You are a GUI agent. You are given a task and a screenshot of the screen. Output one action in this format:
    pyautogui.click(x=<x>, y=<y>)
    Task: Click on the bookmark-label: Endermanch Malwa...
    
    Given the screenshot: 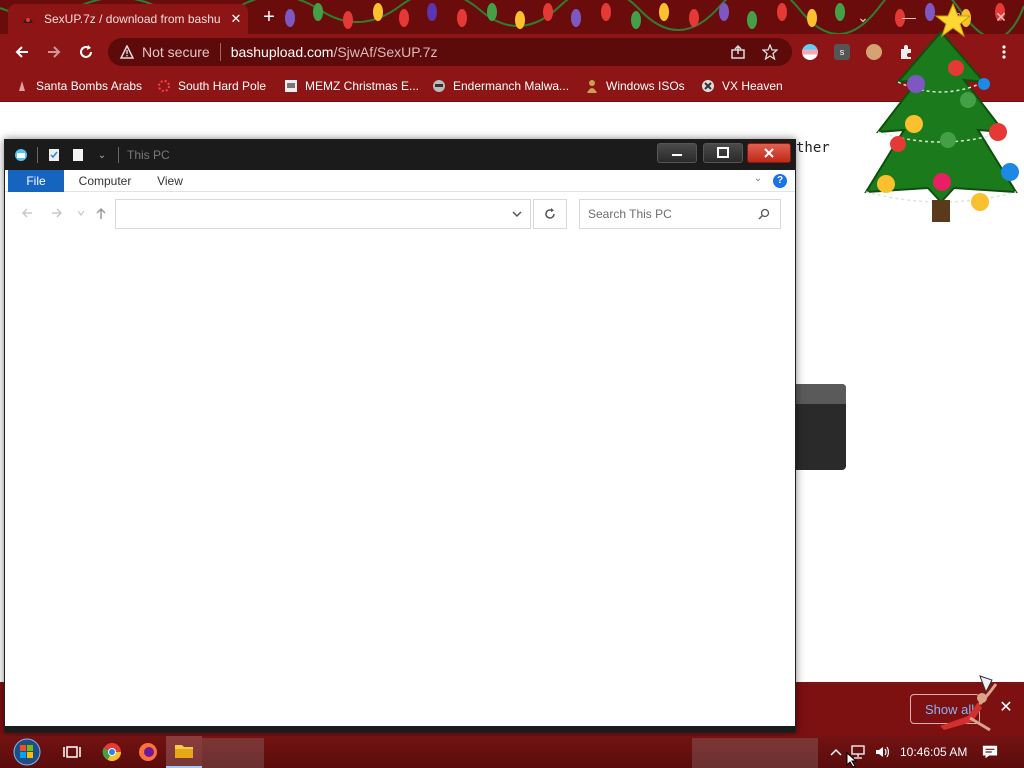 What is the action you would take?
    pyautogui.click(x=511, y=86)
    